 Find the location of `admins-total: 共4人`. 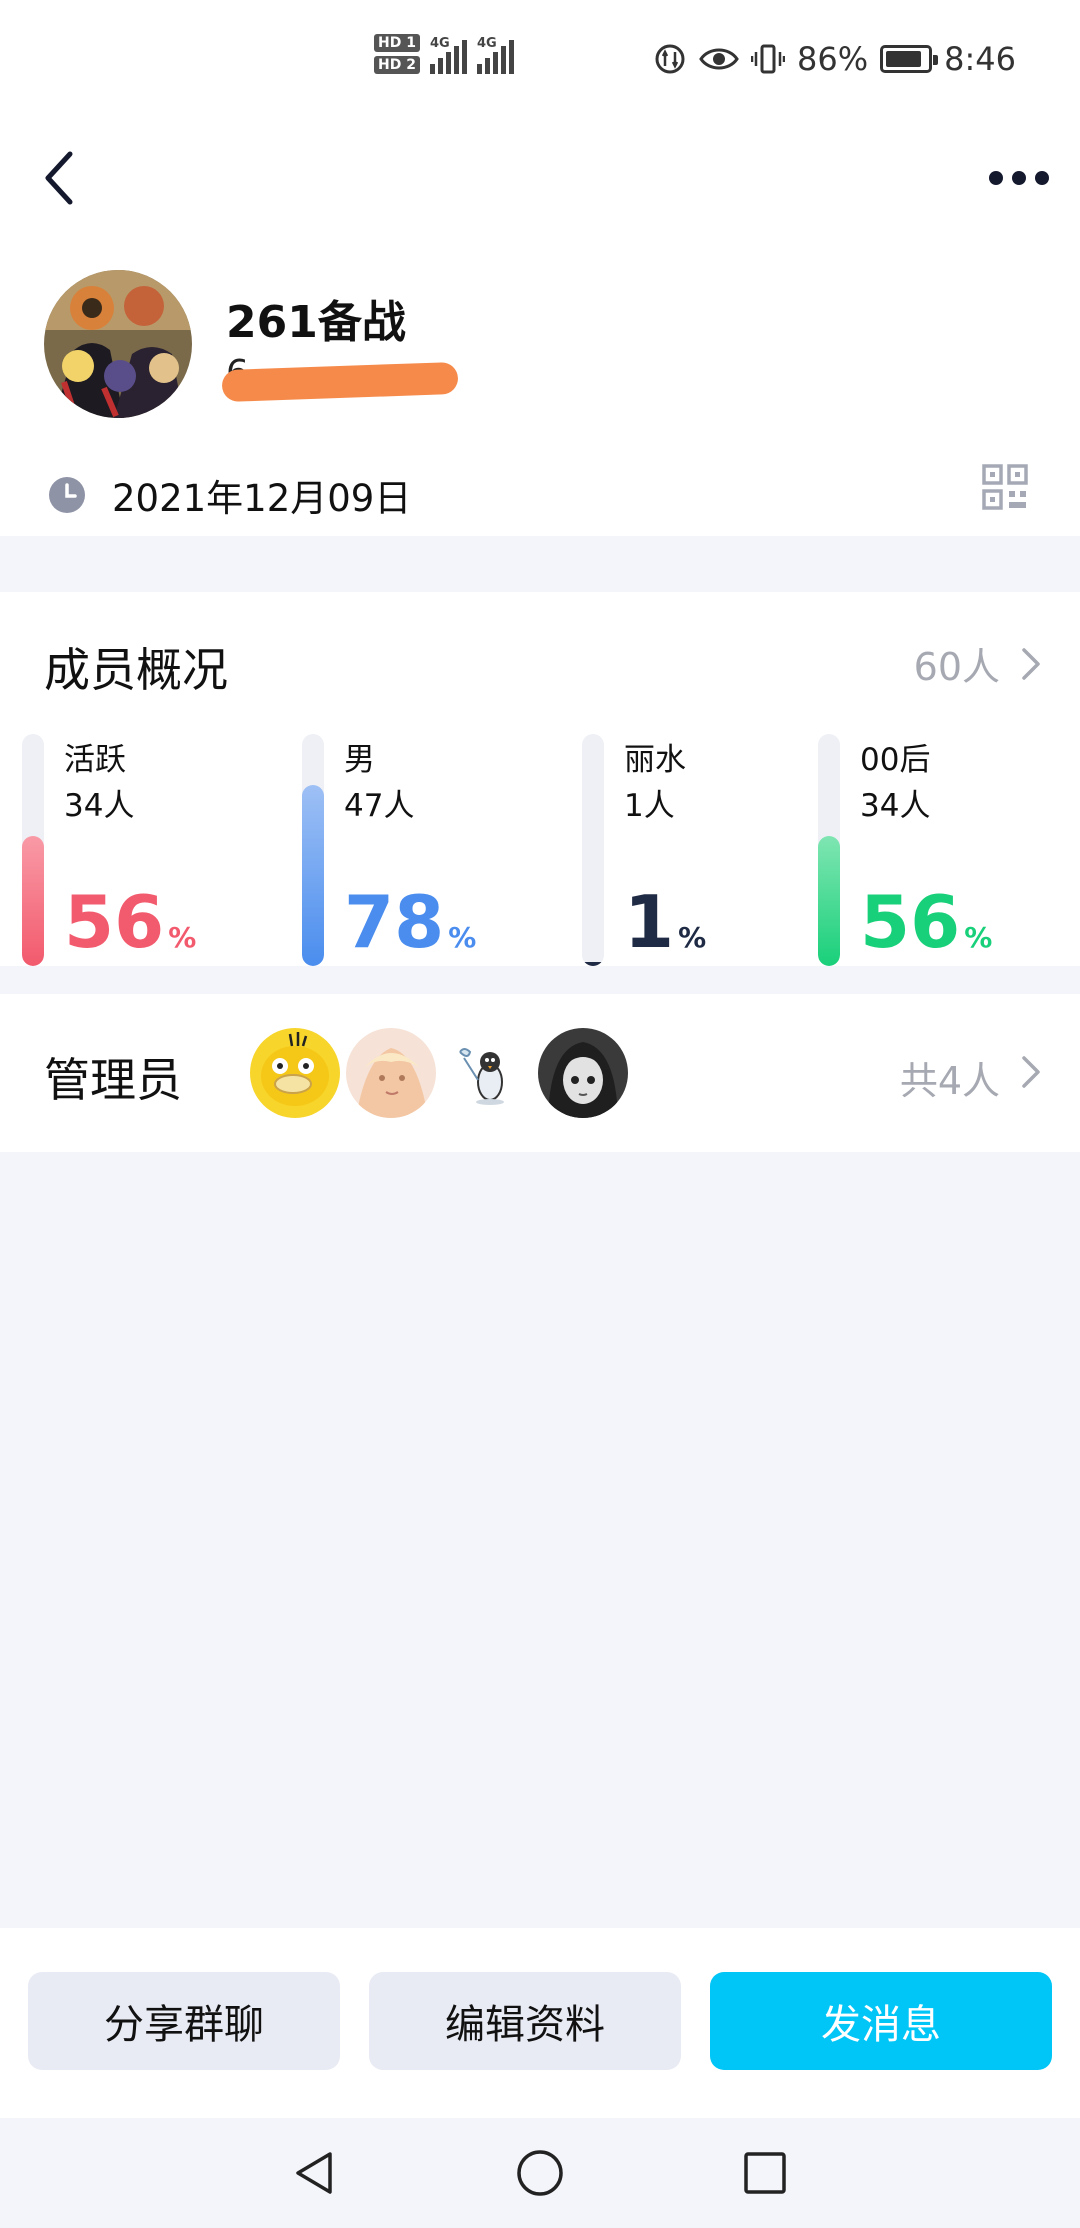

admins-total: 共4人 is located at coordinates (949, 1081).